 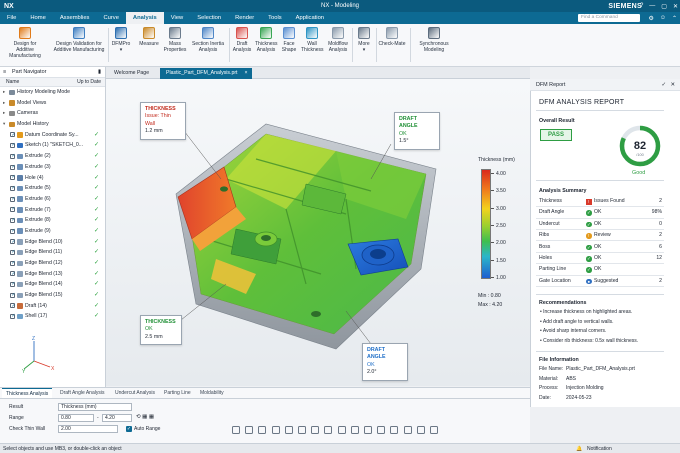 I want to click on ribbon-button-draft: Draft Analysis, so click(x=242, y=40).